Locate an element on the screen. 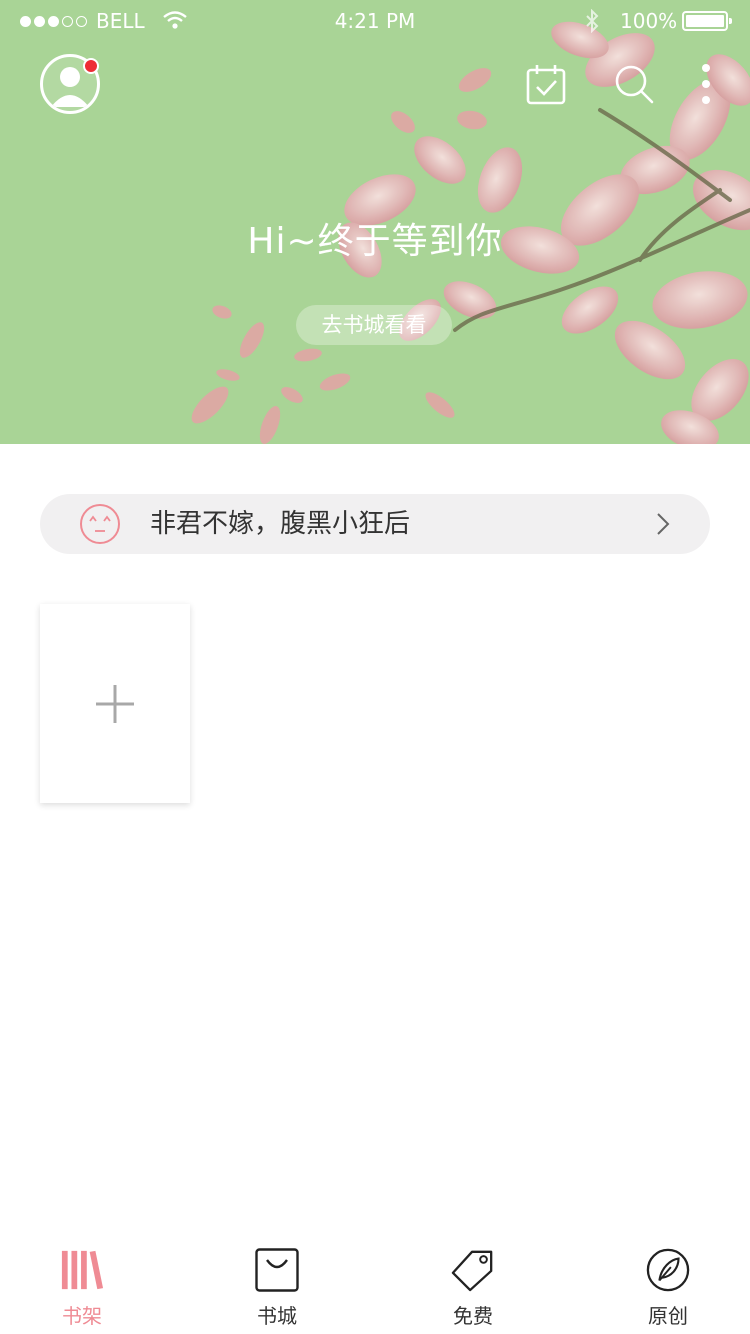  bottom-tab-bar: 书架 书城 免费 原创 is located at coordinates (375, 1287).